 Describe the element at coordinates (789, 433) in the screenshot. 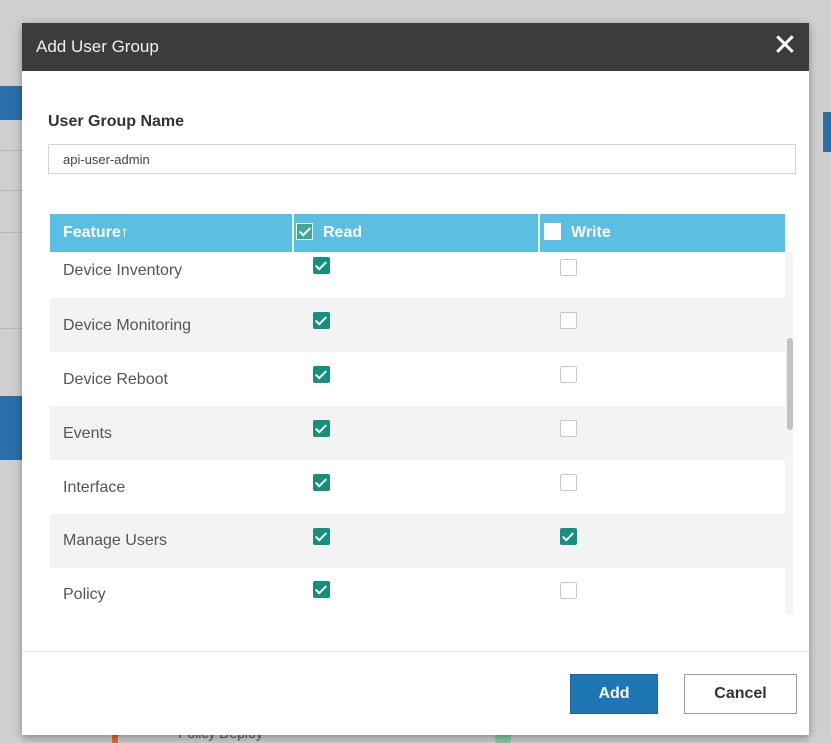

I see `table-scrollbar-track` at that location.